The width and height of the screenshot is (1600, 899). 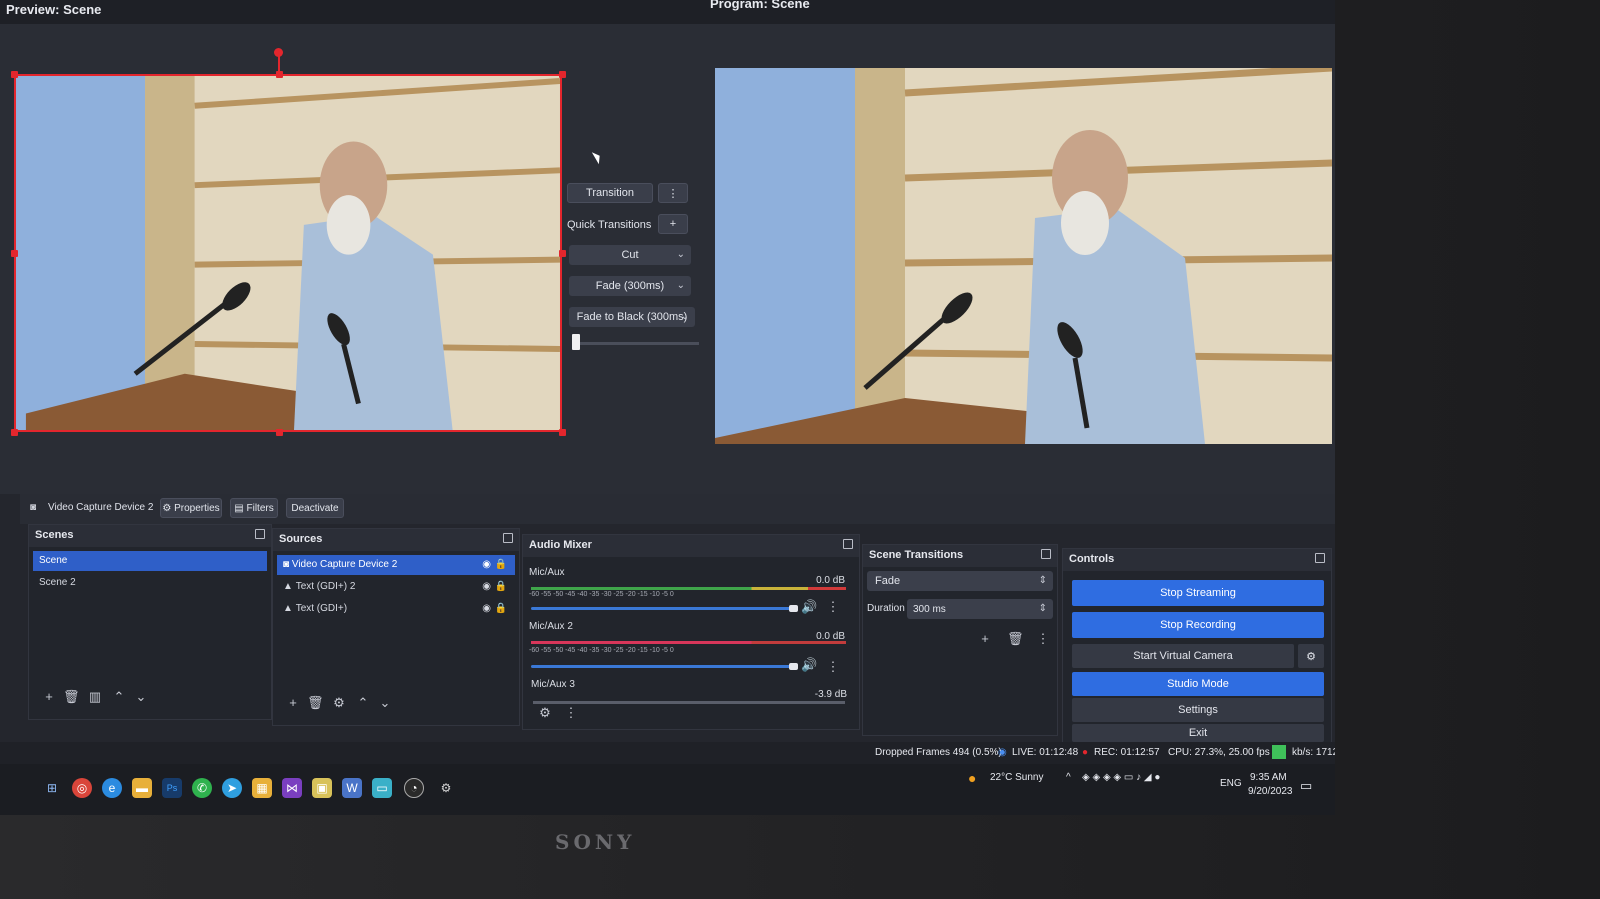 I want to click on windows-start-icon: ⊞, so click(x=52, y=788).